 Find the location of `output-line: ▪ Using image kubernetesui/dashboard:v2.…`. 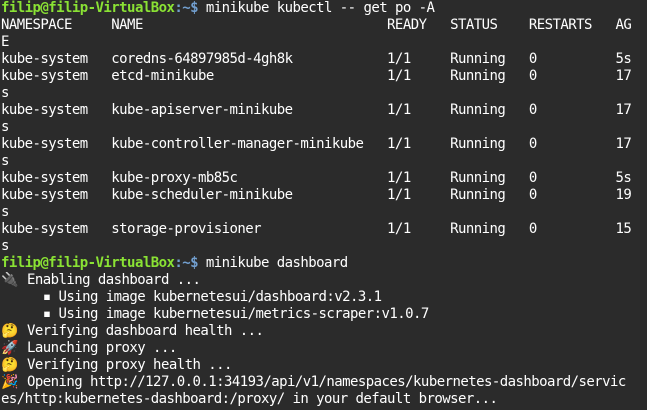

output-line: ▪ Using image kubernetesui/dashboard:v2.… is located at coordinates (324, 297).